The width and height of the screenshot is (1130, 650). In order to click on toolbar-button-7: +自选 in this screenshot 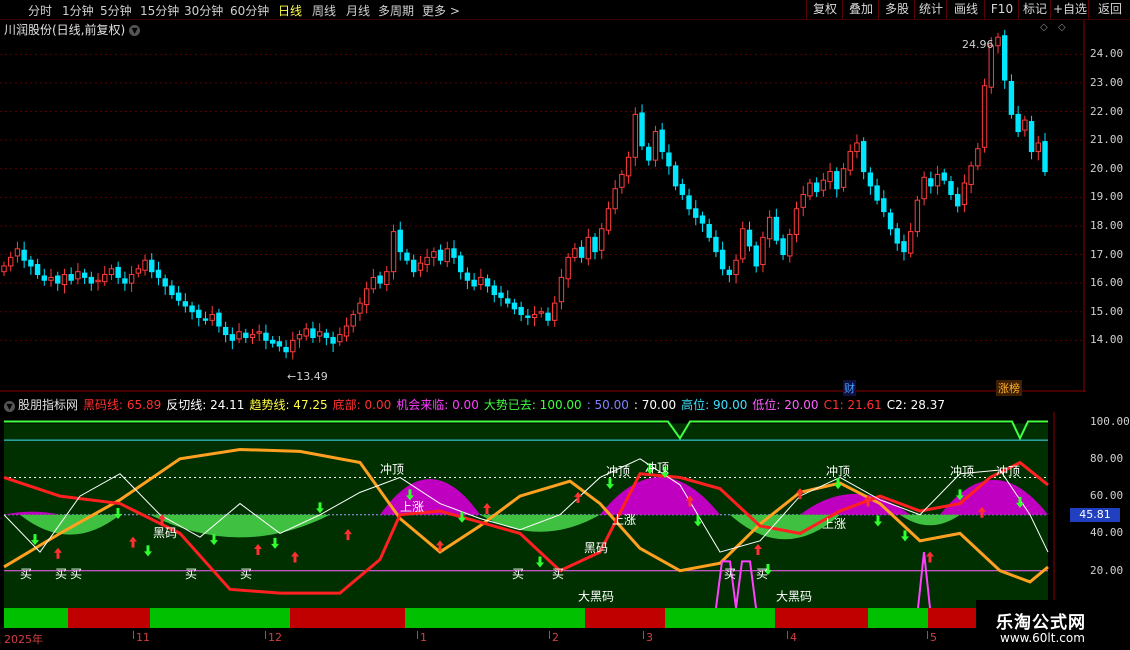, I will do `click(1069, 9)`.